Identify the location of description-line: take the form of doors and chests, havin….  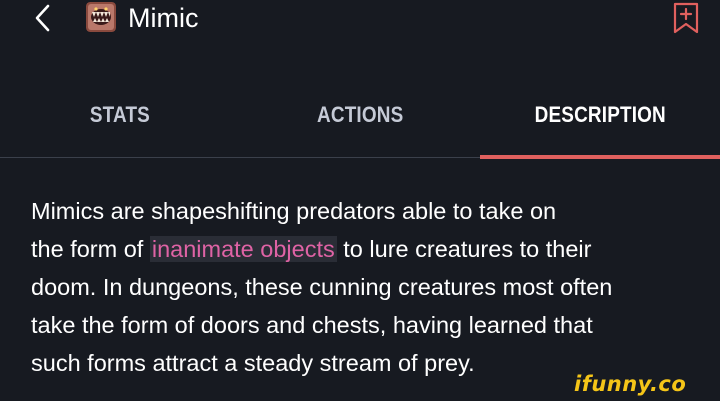
(312, 325).